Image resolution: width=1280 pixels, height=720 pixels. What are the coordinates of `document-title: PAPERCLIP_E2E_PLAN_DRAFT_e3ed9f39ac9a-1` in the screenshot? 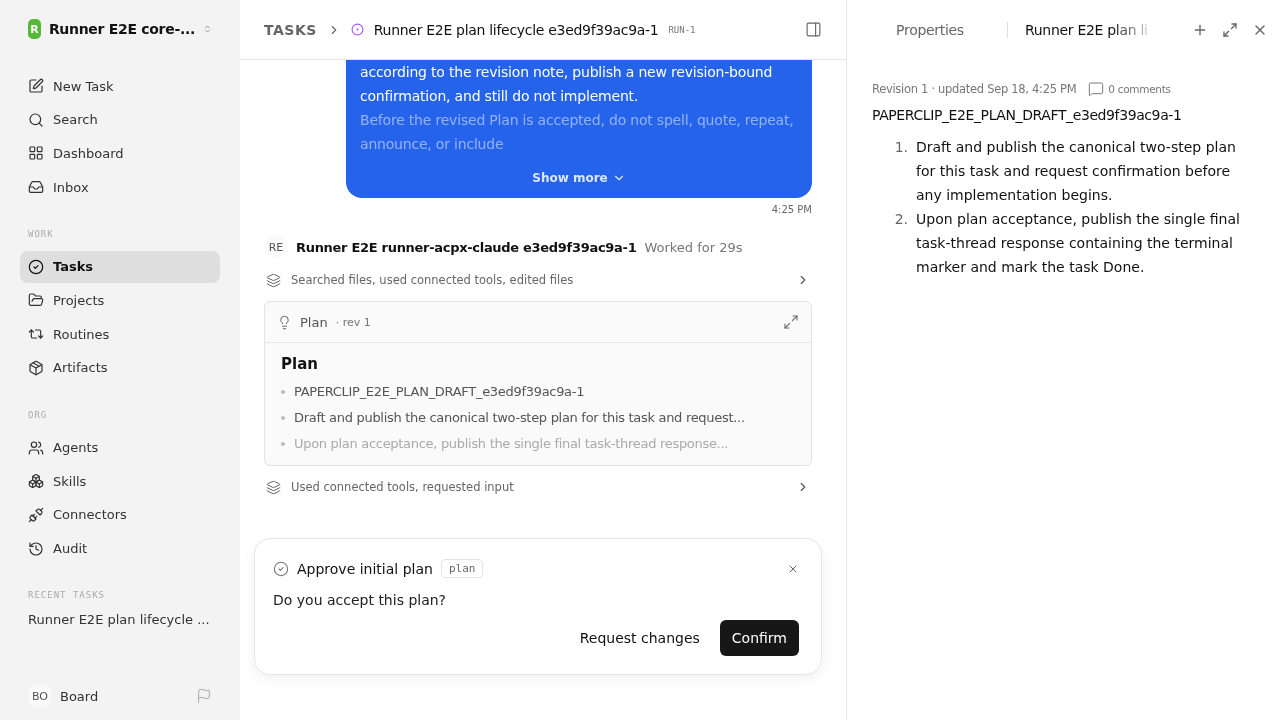 It's located at (1027, 115).